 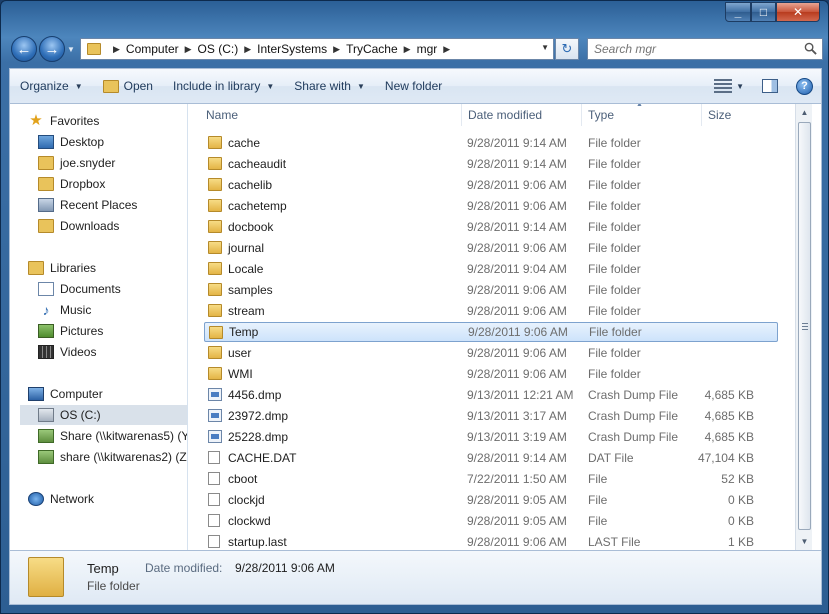 What do you see at coordinates (65, 394) in the screenshot?
I see `nav-computer: Computer` at bounding box center [65, 394].